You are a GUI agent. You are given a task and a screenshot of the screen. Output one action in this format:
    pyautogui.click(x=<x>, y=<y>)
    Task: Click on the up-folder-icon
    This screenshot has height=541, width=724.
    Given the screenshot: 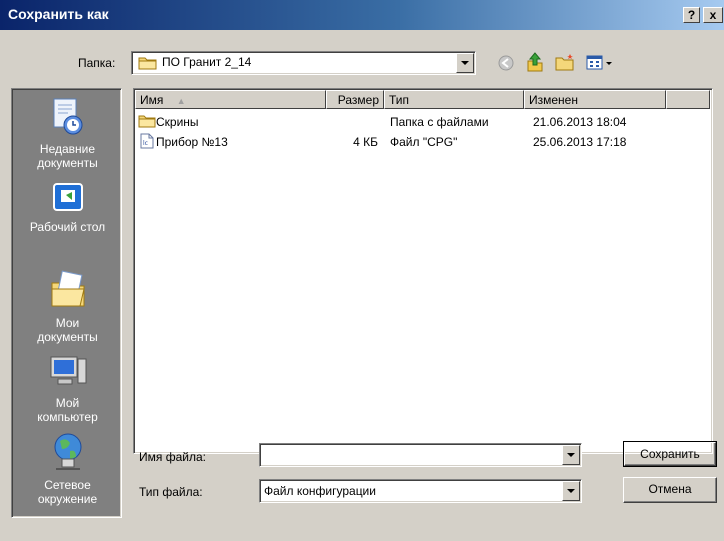 What is the action you would take?
    pyautogui.click(x=535, y=63)
    